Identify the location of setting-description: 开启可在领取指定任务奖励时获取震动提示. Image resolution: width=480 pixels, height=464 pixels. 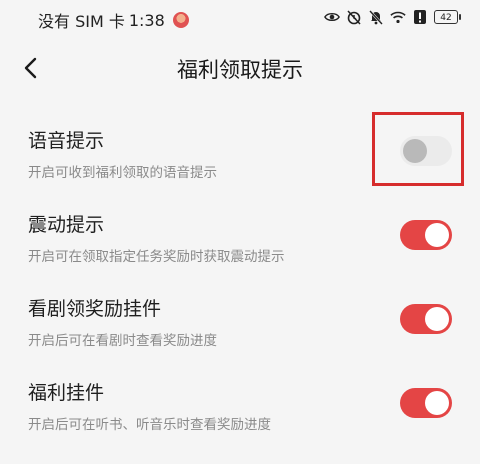
(156, 257).